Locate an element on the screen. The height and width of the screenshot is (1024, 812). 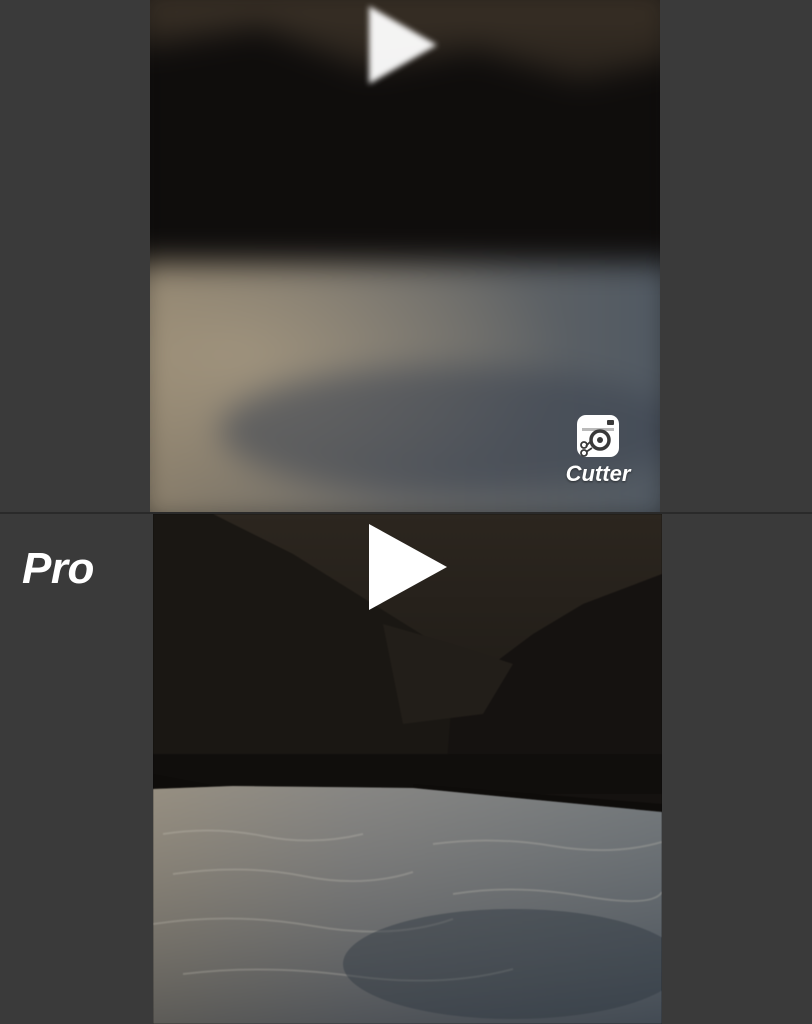
camera-scissors-icon is located at coordinates (598, 436).